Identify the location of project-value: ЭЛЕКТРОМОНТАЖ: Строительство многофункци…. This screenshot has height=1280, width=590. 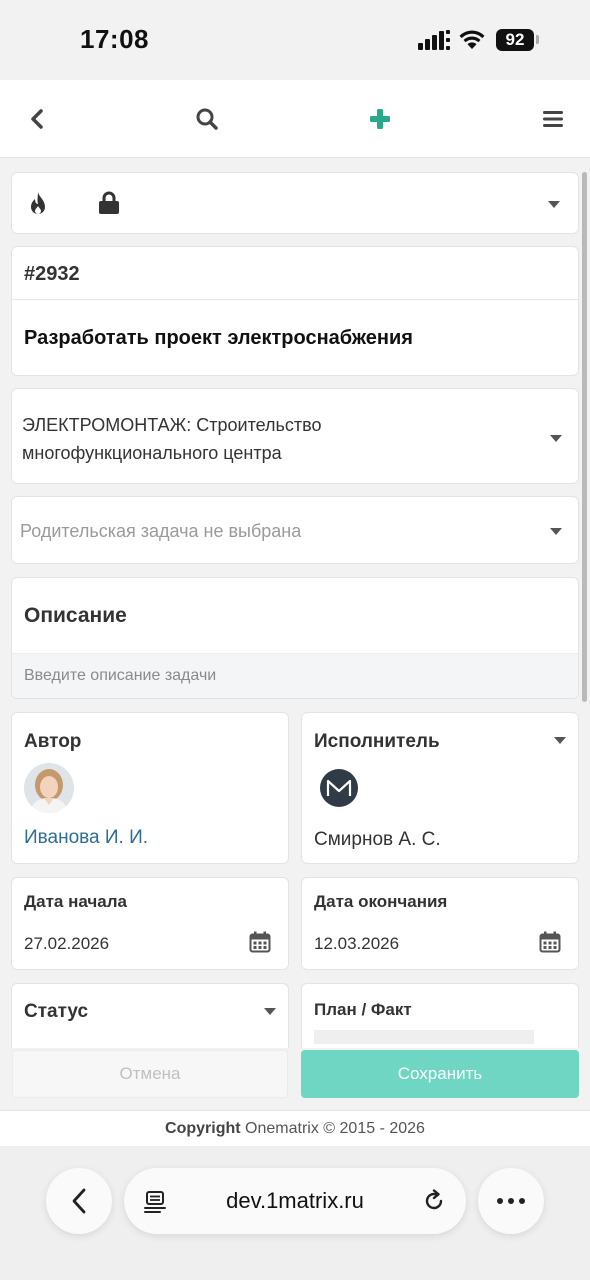
(172, 439).